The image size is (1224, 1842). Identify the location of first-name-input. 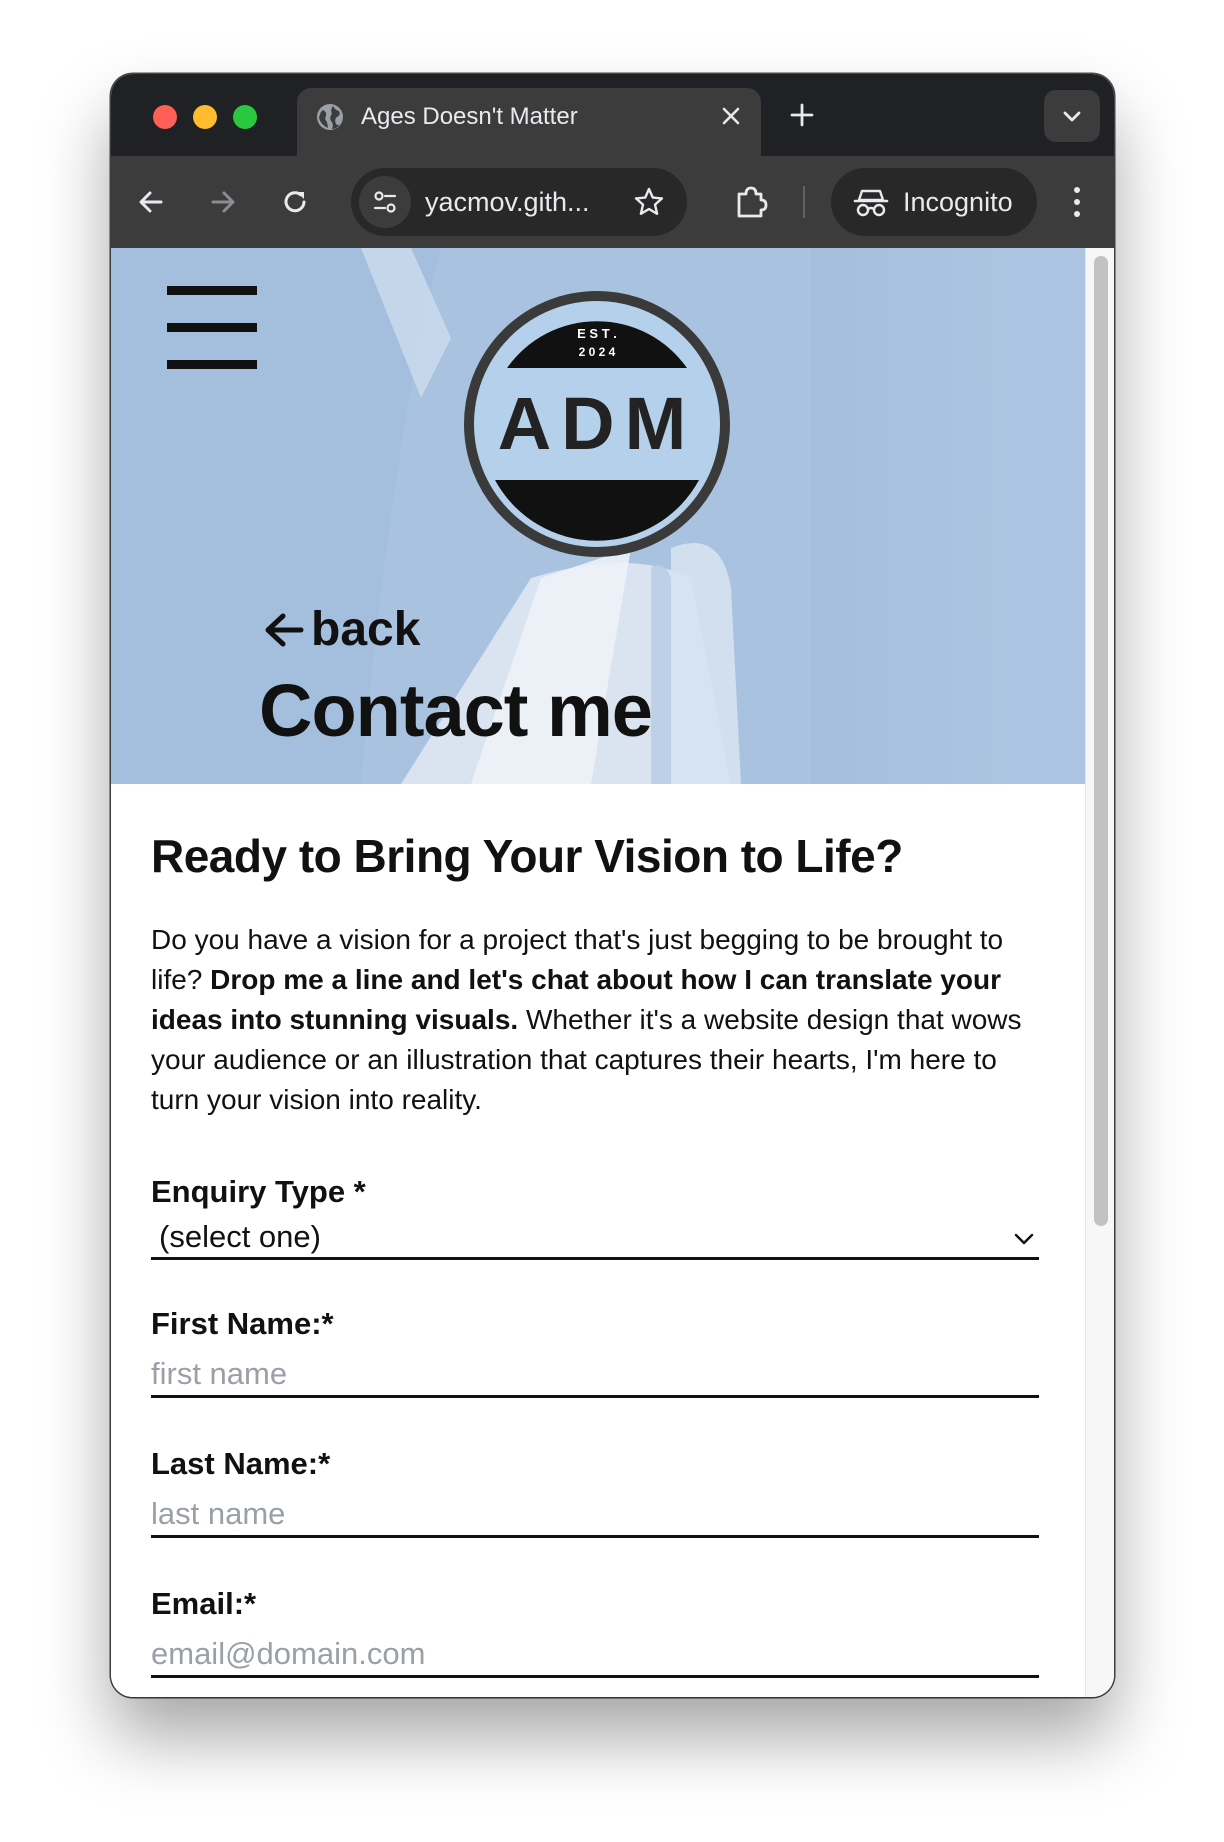
(595, 1375).